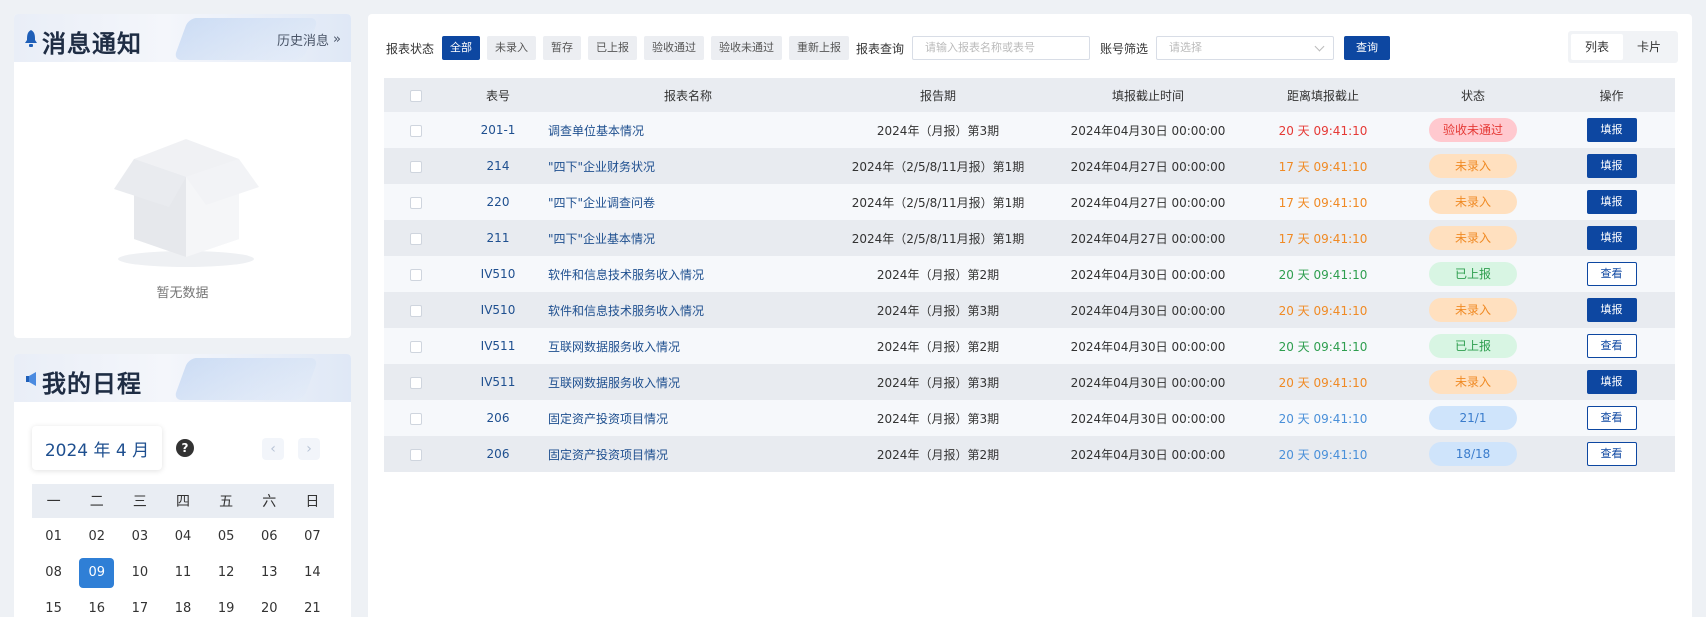  Describe the element at coordinates (562, 48) in the screenshot. I see `filter-draft: 暂存` at that location.